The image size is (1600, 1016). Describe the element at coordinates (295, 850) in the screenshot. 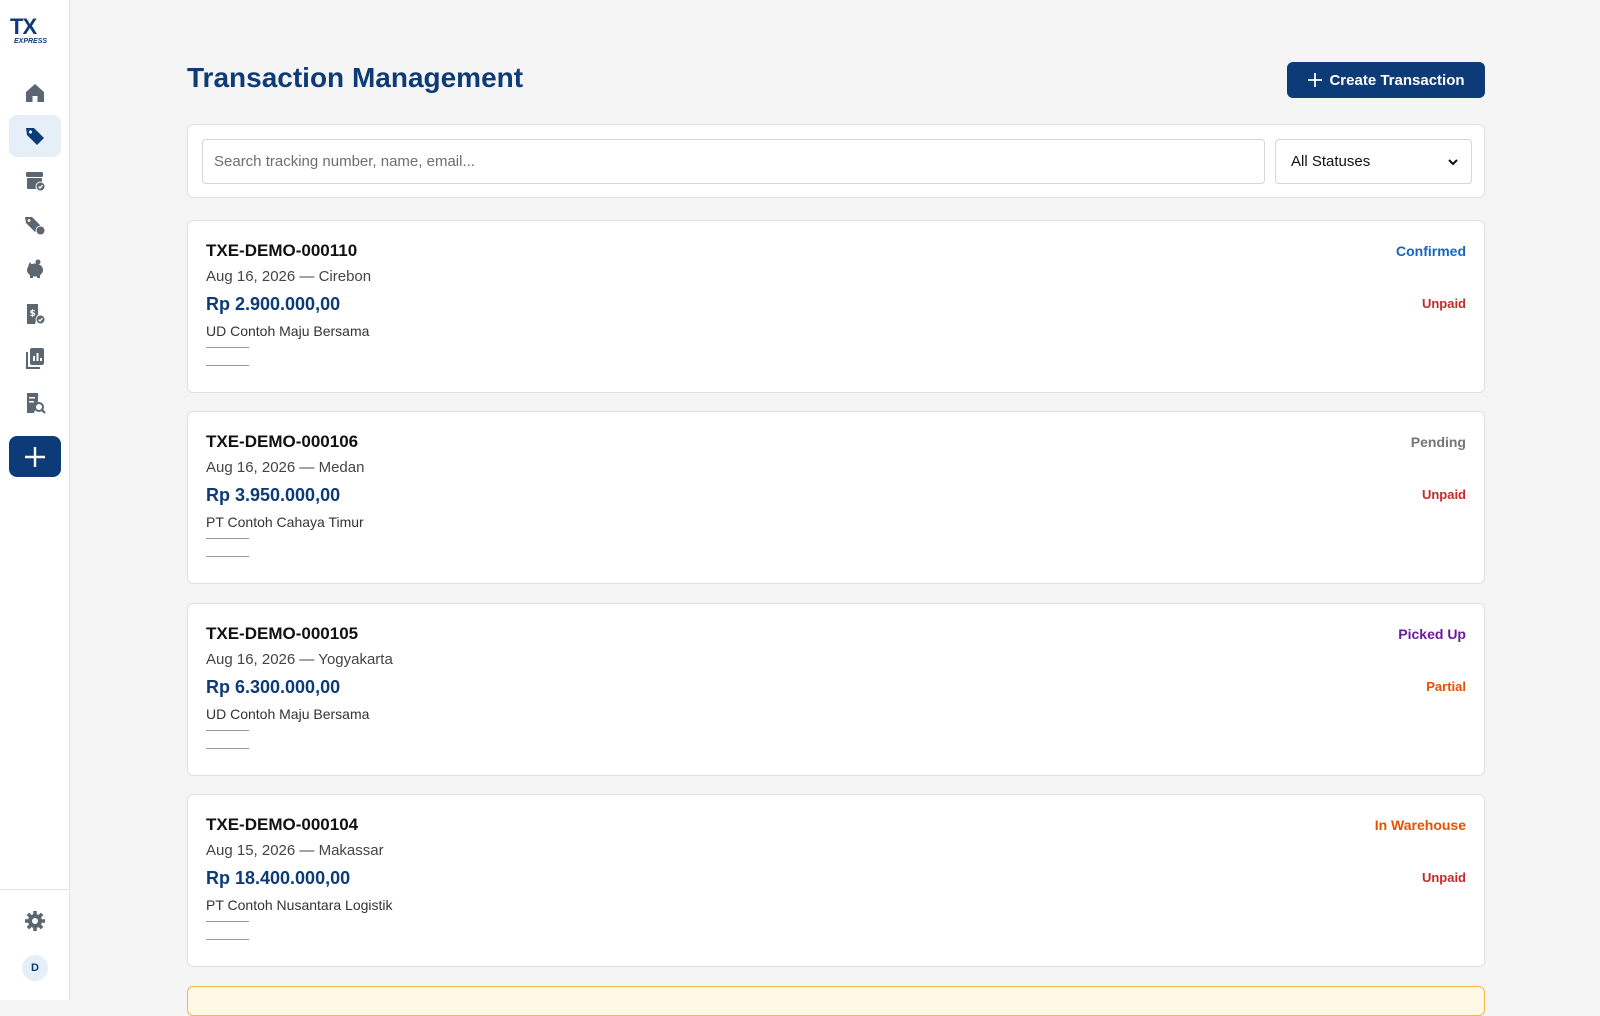

I see `transaction-date-city: Aug 15, 2026 — Makassar` at that location.